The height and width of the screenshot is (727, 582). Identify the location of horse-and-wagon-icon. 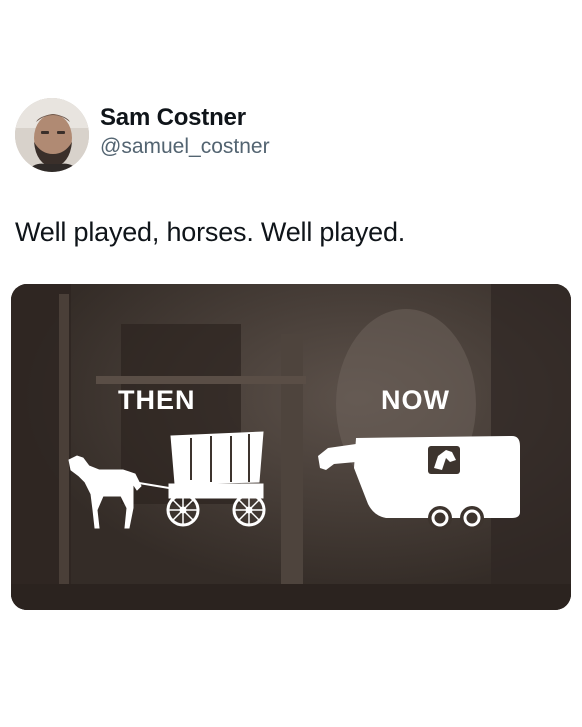
(167, 480).